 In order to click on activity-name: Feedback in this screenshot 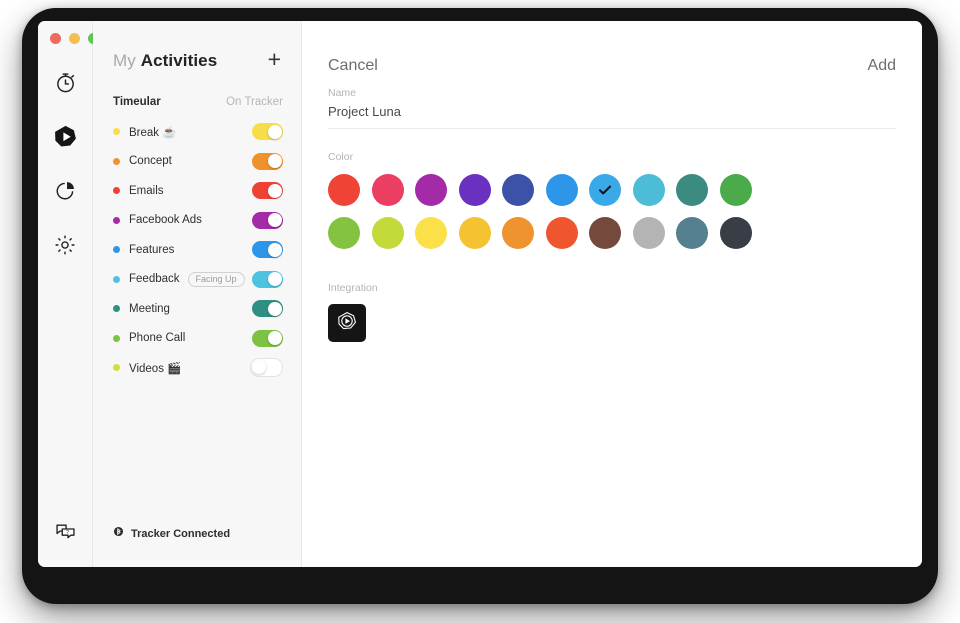, I will do `click(154, 279)`.